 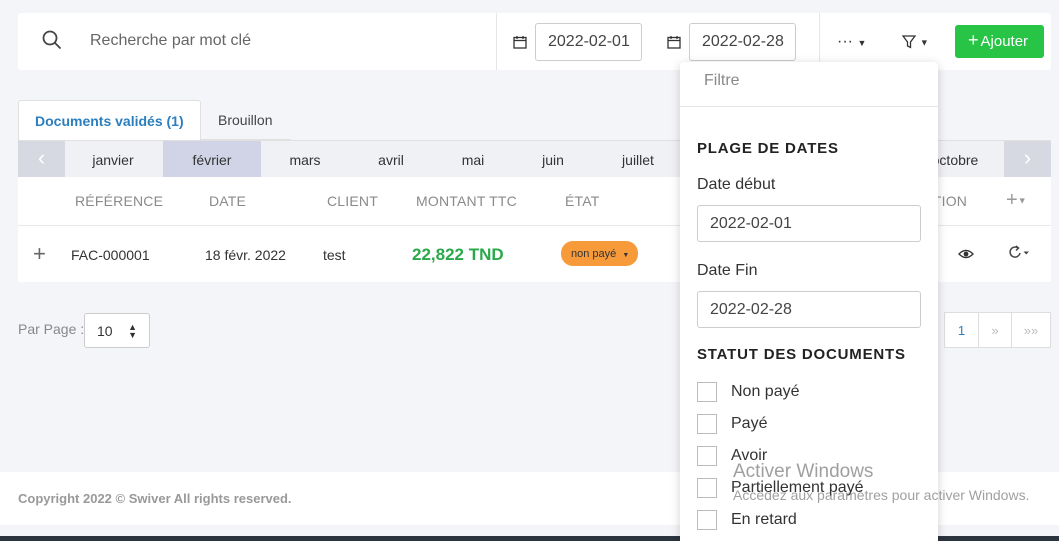 I want to click on filter-icon, so click(x=909, y=42).